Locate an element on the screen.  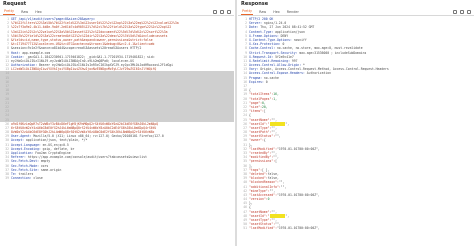
line-number: 39 is located at coordinates (7, 178).